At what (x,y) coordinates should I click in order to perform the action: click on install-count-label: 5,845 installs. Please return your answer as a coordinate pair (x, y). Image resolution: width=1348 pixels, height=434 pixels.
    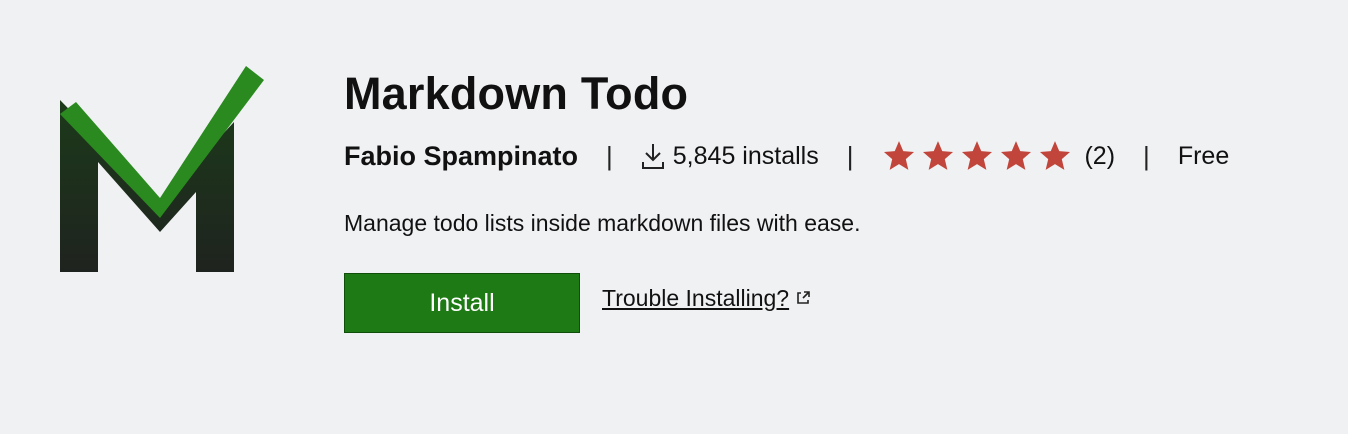
    Looking at the image, I should click on (745, 155).